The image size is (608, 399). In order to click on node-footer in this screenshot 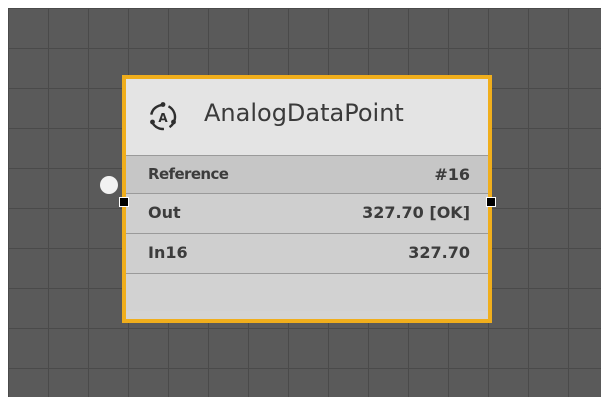, I will do `click(307, 292)`.